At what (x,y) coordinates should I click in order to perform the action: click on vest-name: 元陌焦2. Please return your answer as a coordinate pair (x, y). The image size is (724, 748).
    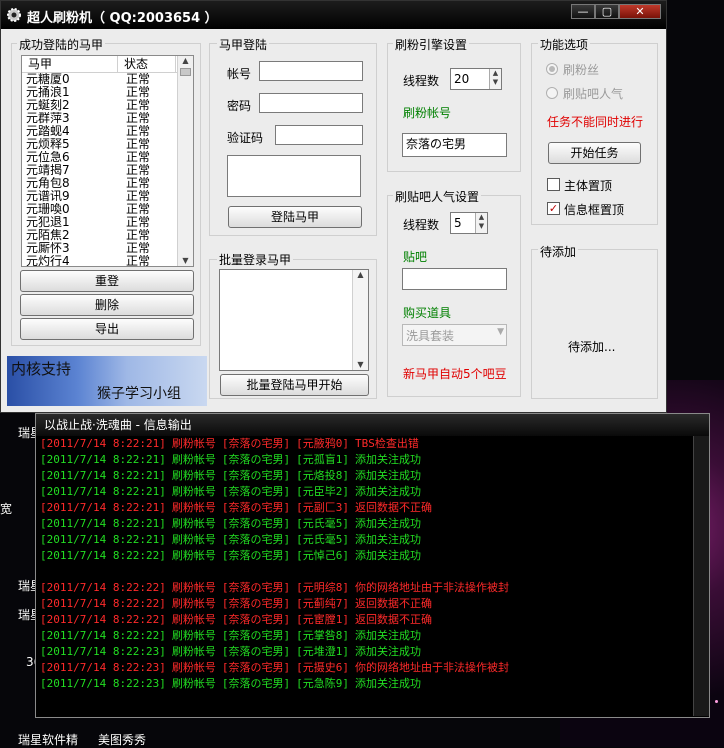
    Looking at the image, I should click on (48, 235).